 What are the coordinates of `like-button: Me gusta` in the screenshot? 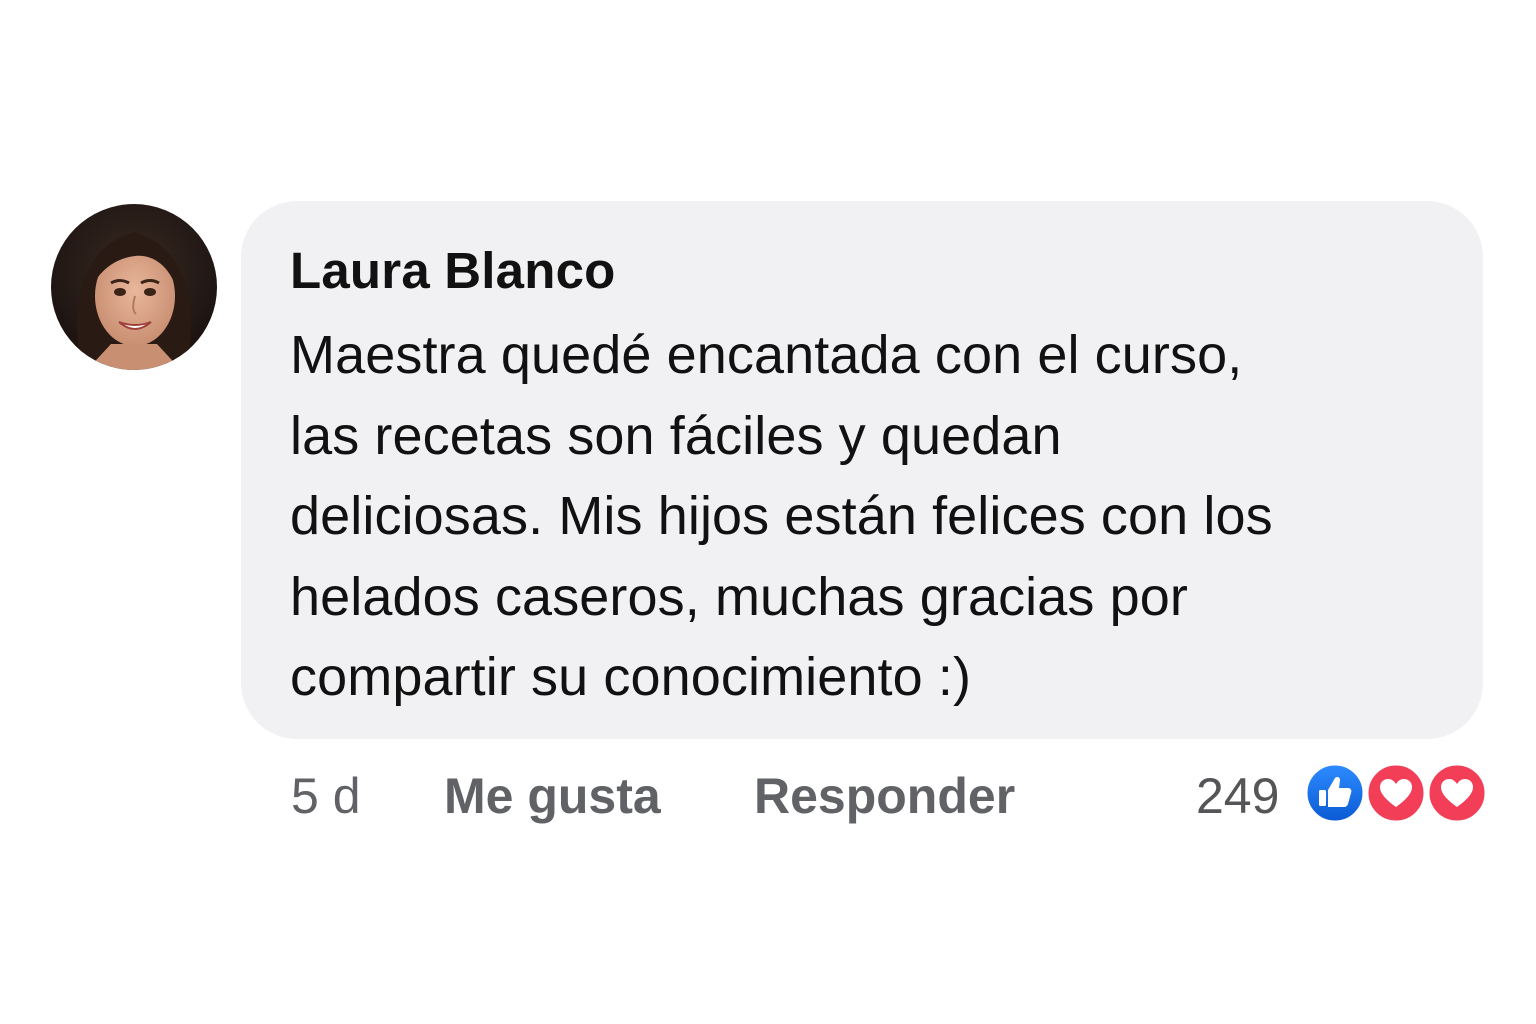 It's located at (552, 796).